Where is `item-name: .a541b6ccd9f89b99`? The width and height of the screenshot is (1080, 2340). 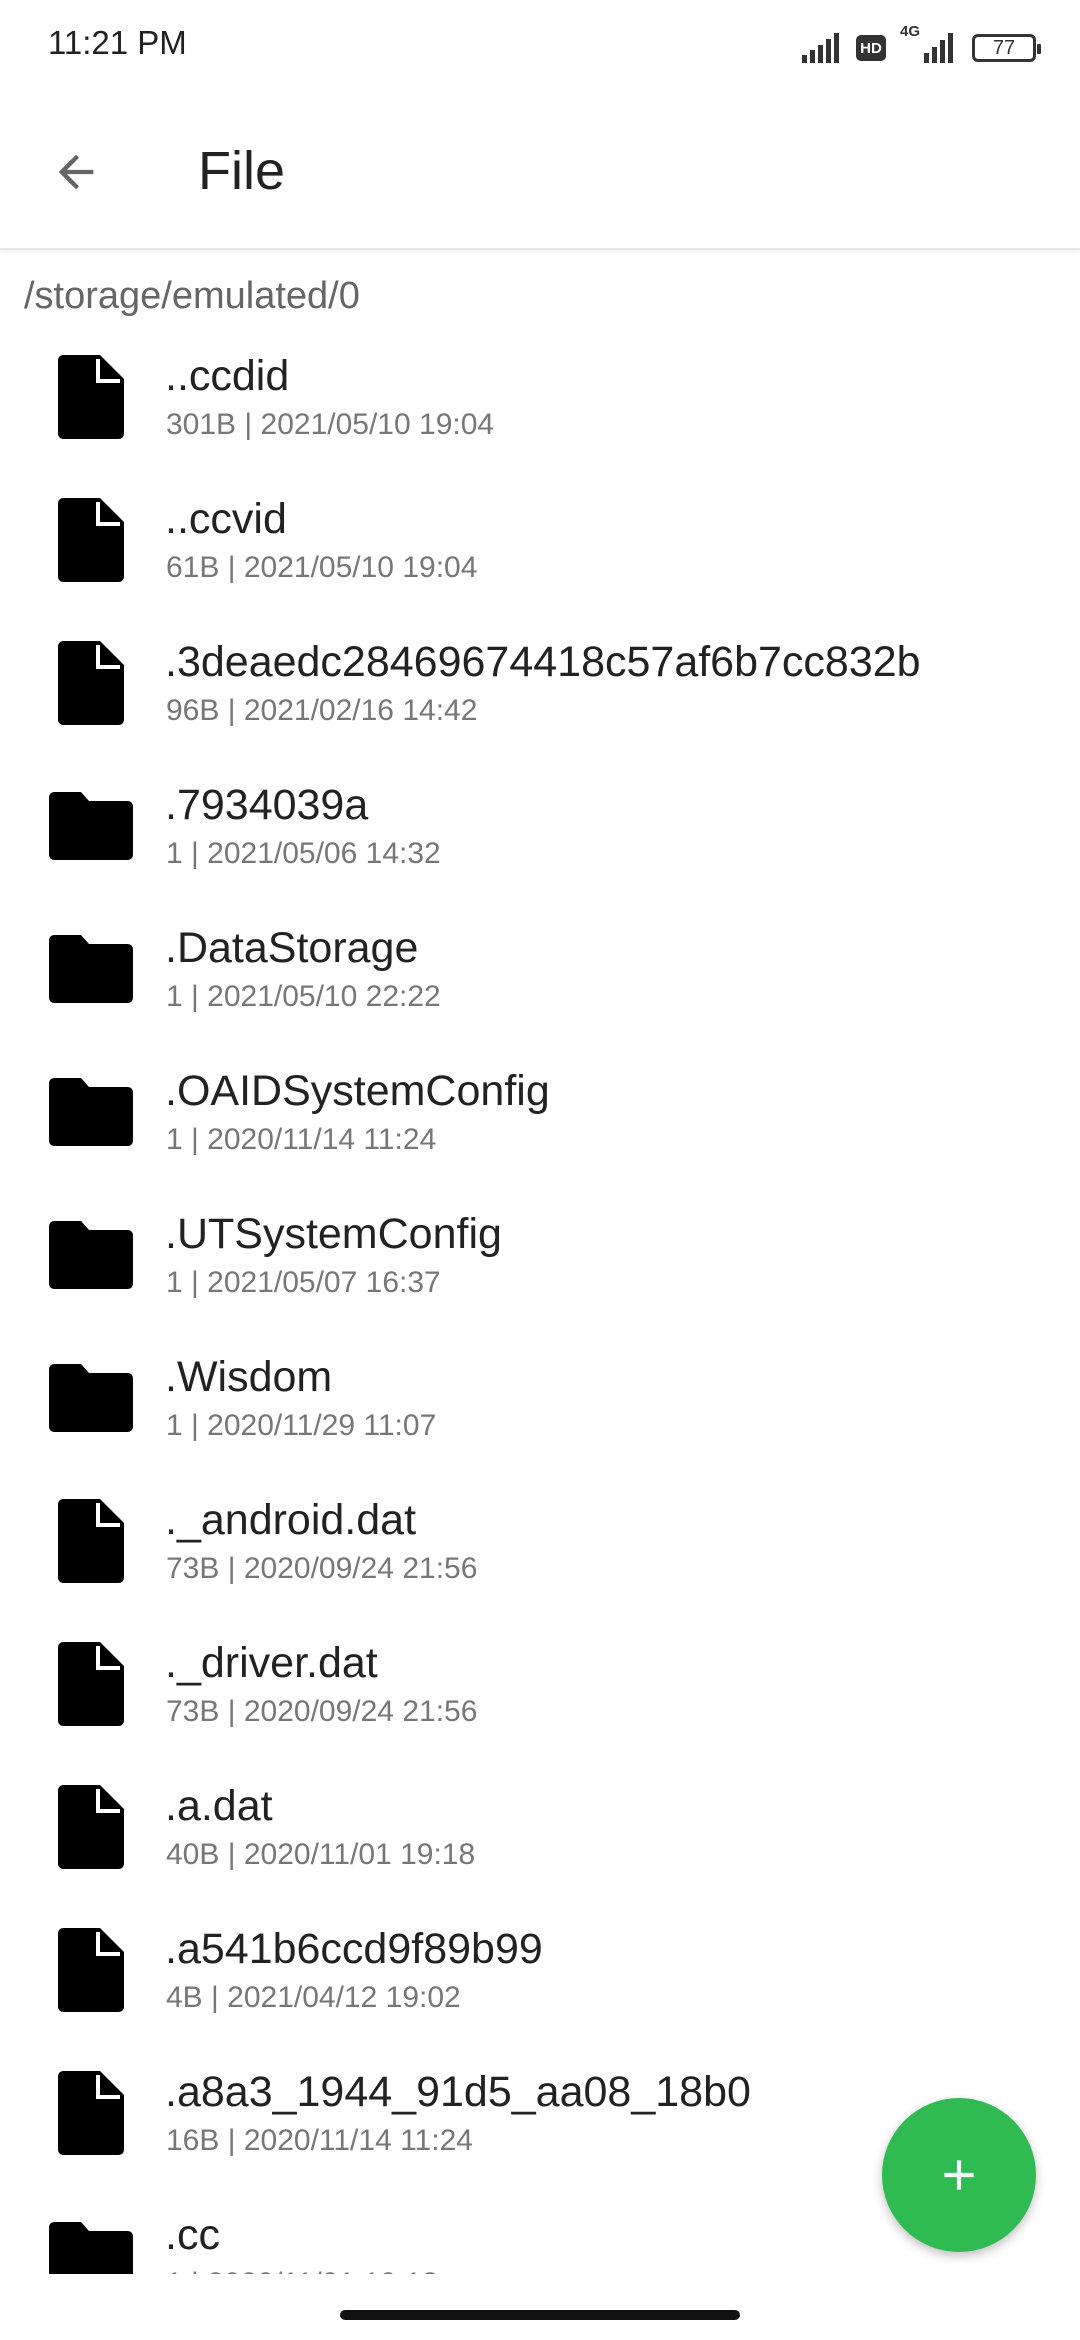
item-name: .a541b6ccd9f89b99 is located at coordinates (354, 1949).